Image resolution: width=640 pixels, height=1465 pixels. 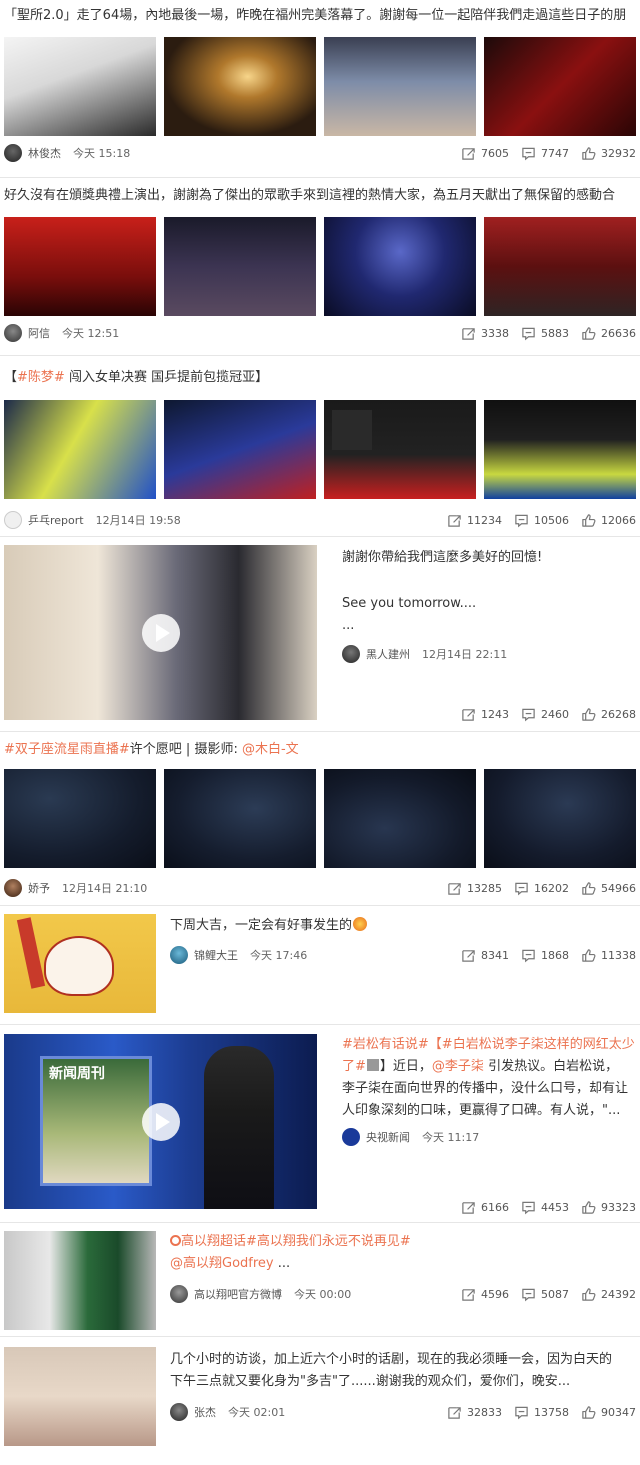 What do you see at coordinates (39, 333) in the screenshot?
I see `author-name: 阿信` at bounding box center [39, 333].